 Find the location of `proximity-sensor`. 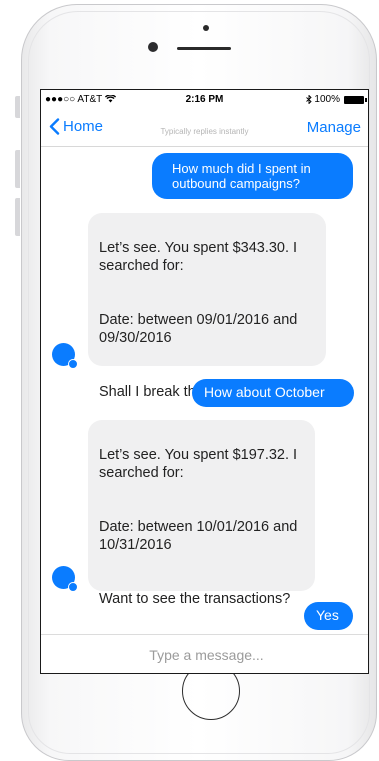

proximity-sensor is located at coordinates (206, 28).